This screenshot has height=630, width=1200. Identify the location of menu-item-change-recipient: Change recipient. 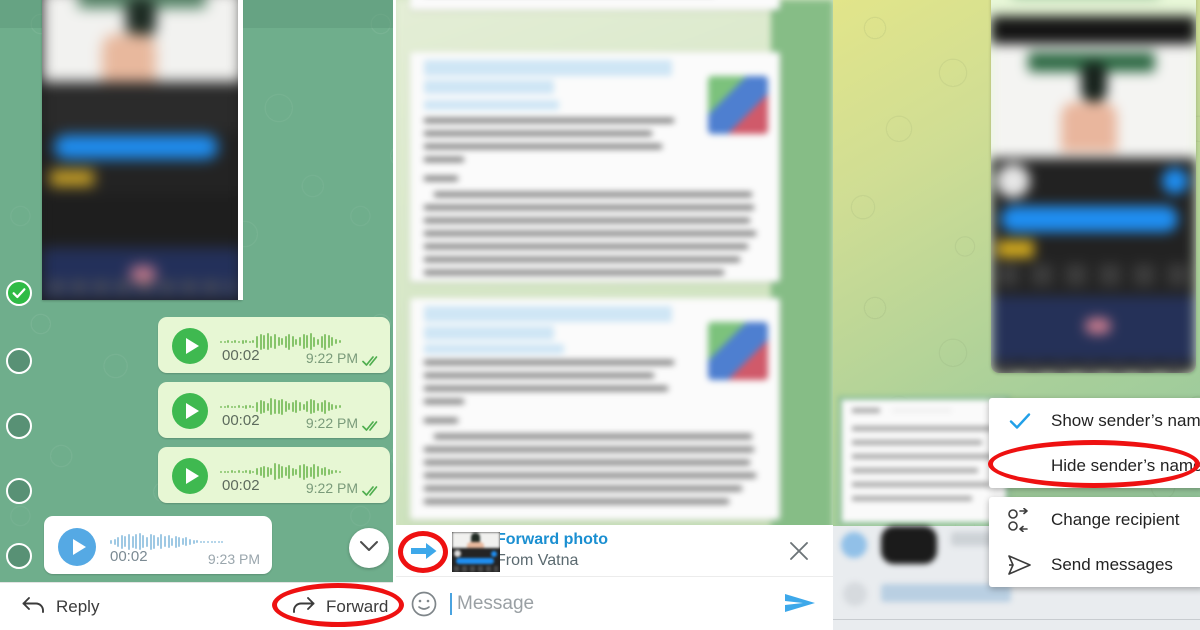
(1094, 519).